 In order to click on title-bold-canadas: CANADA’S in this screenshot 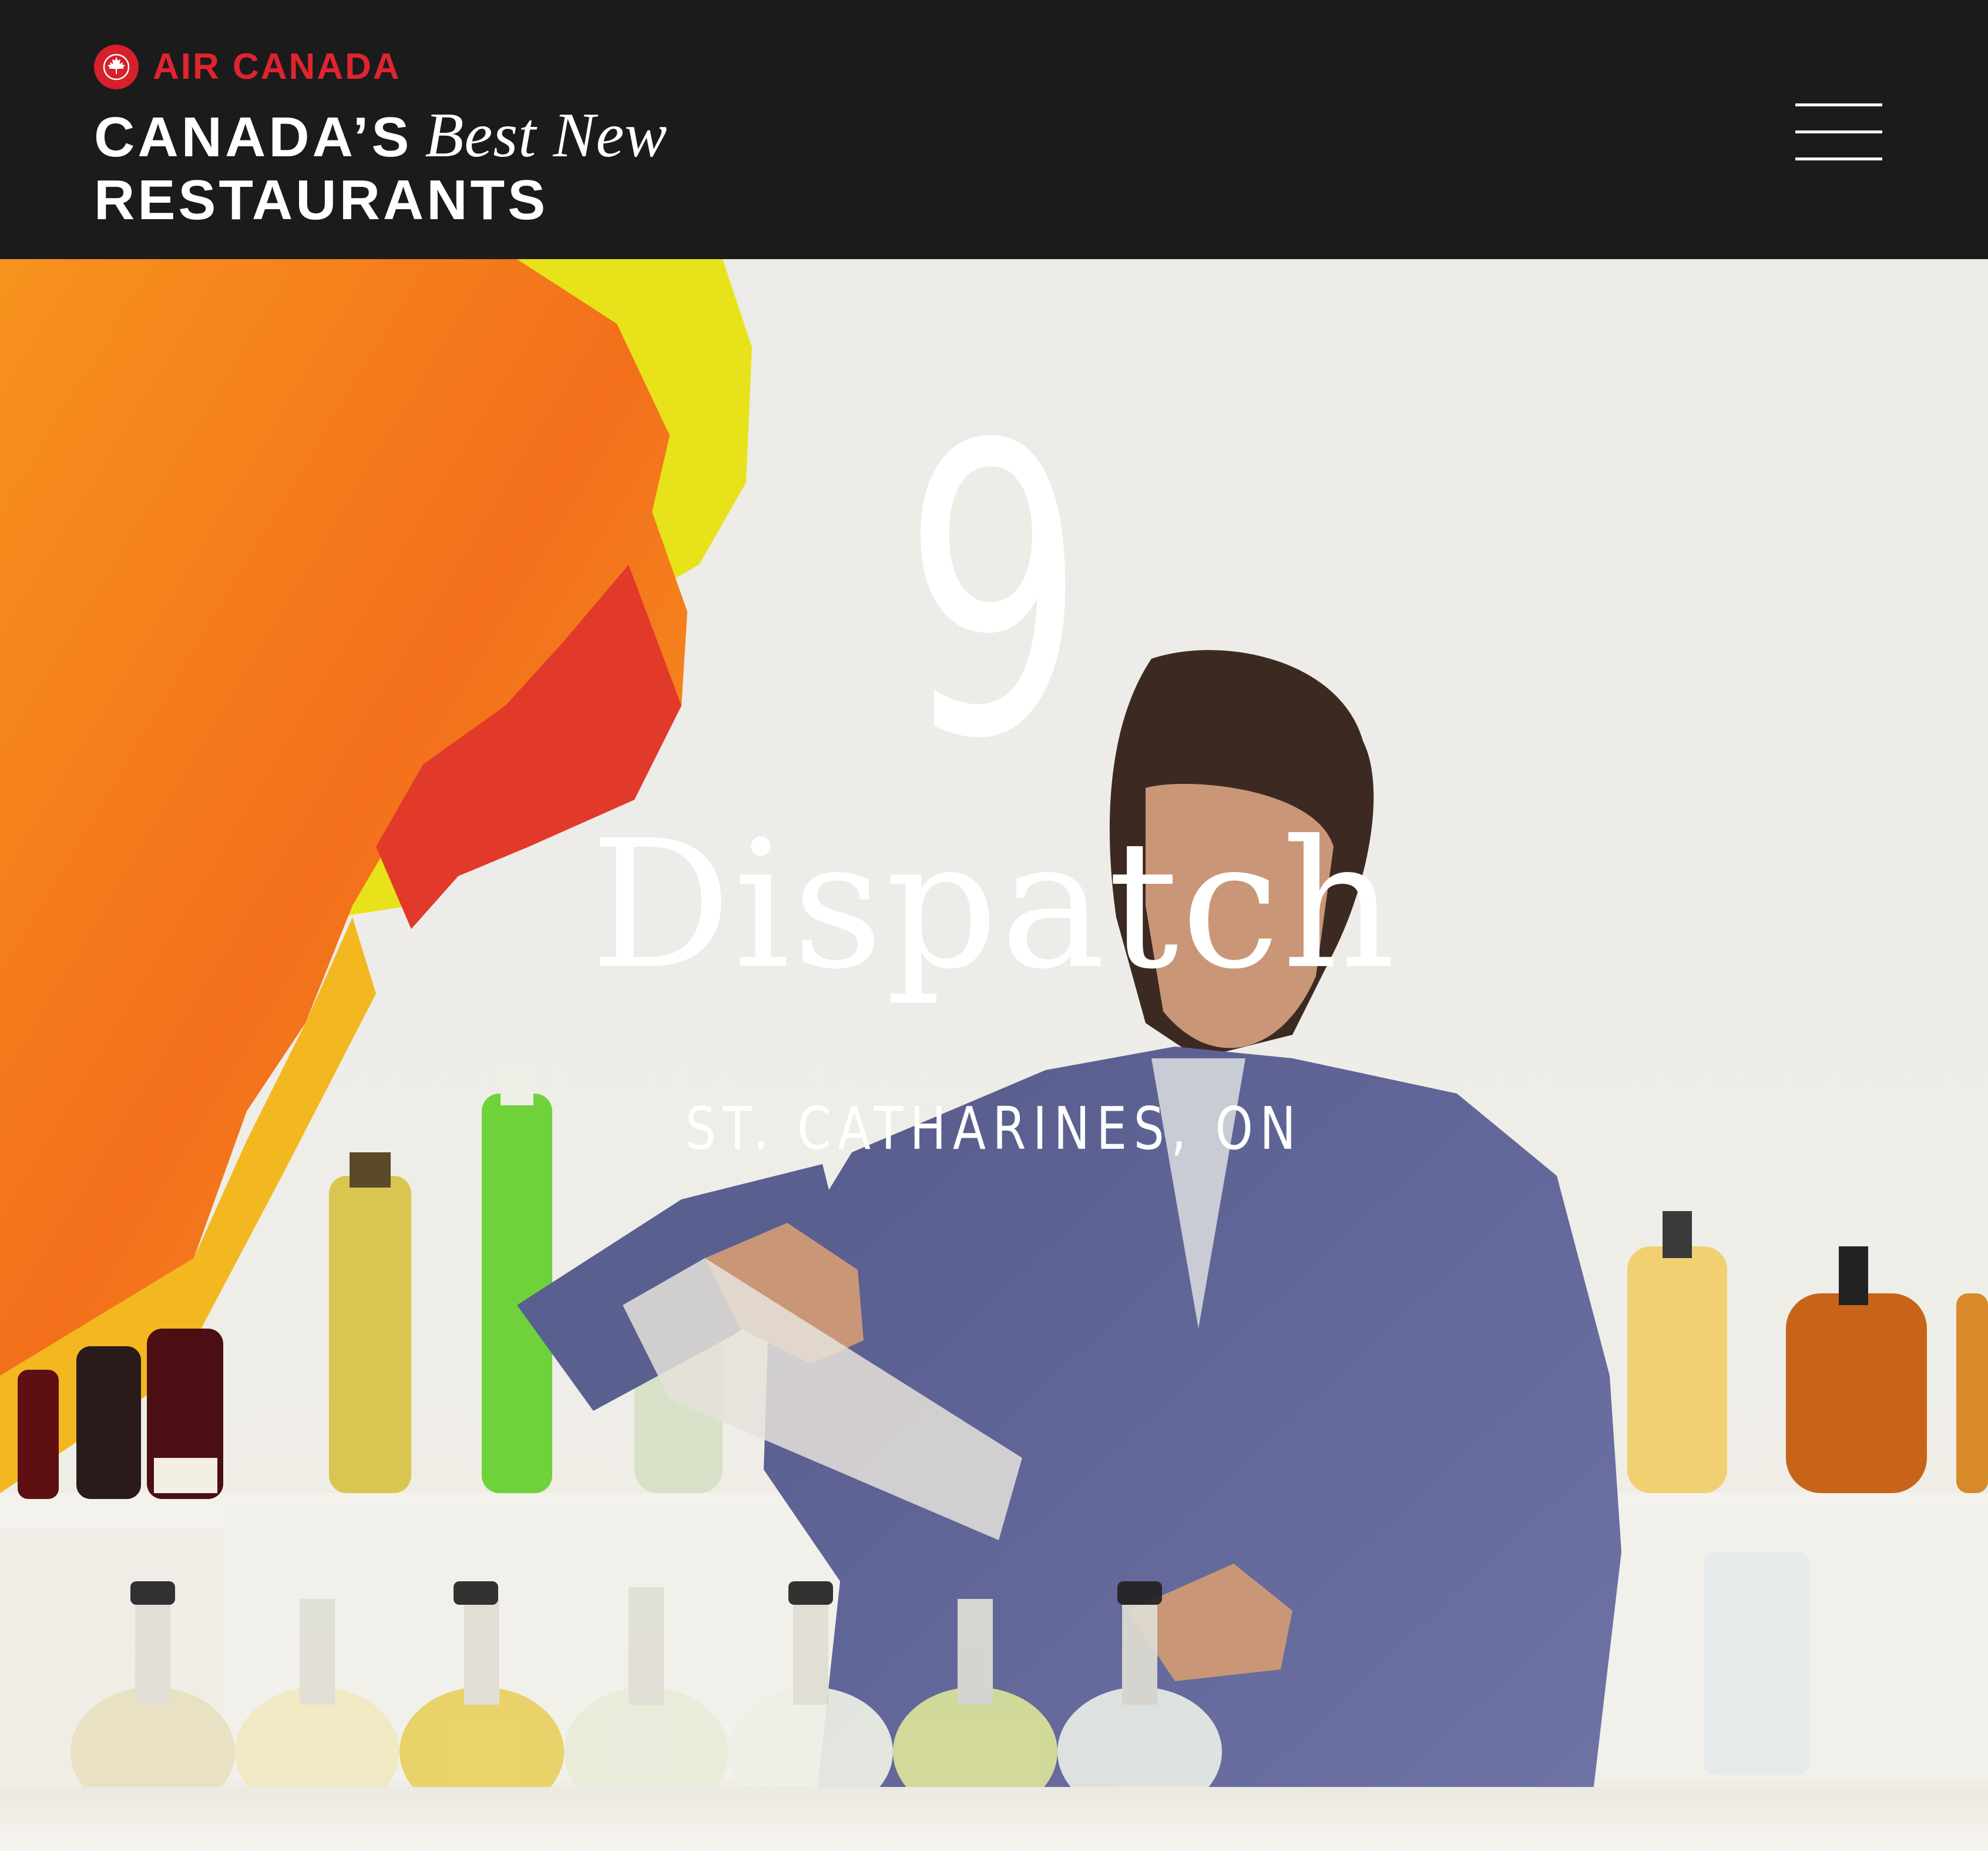, I will do `click(253, 137)`.